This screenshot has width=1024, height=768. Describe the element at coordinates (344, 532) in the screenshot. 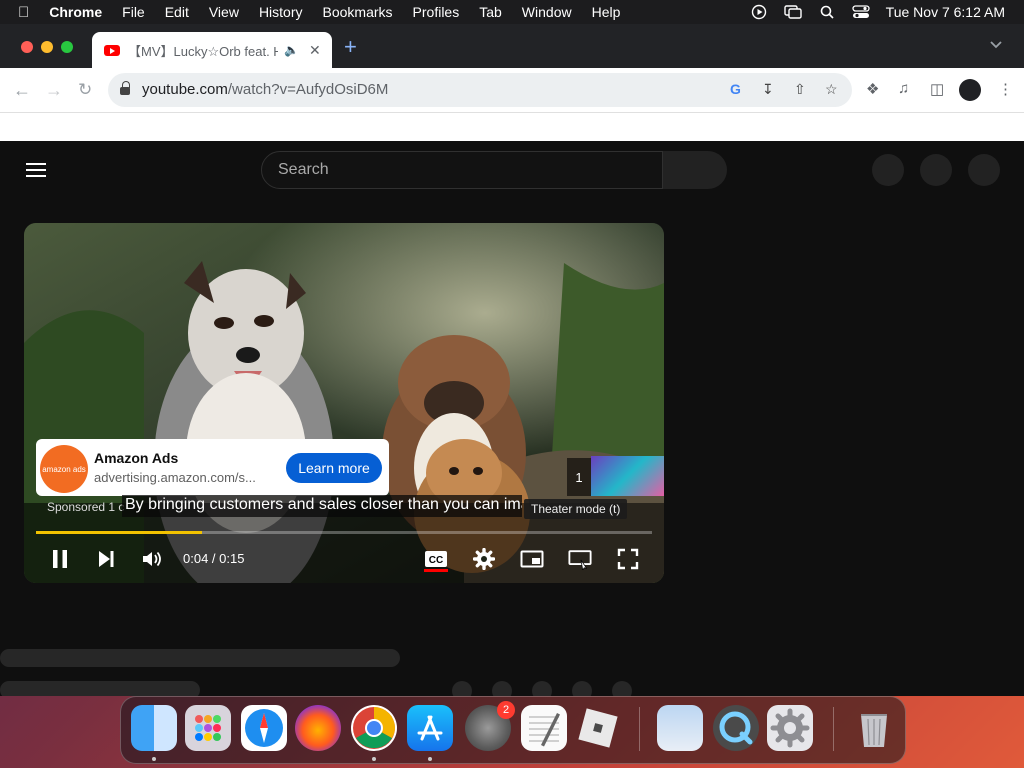

I see `progress-bar` at that location.